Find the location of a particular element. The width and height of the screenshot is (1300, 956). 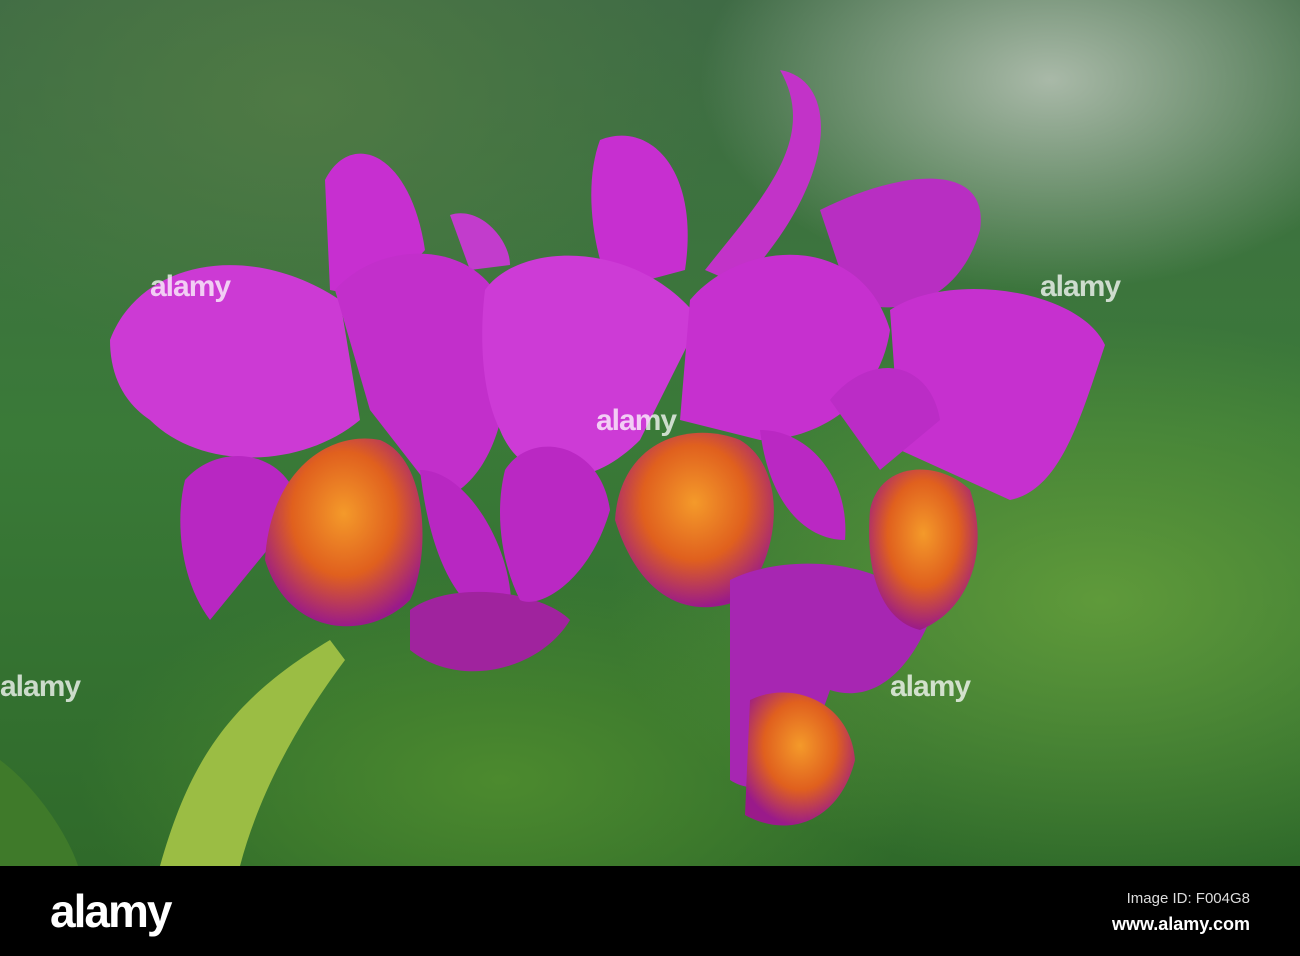

flower-bud is located at coordinates (252, 753).